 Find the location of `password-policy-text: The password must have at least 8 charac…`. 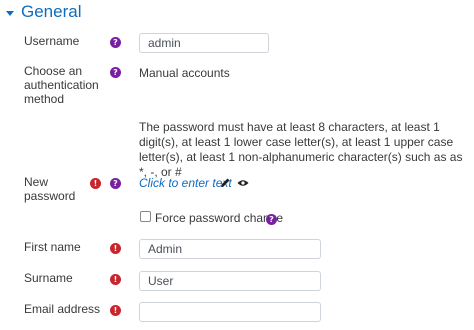

password-policy-text: The password must have at least 8 charac… is located at coordinates (301, 149).